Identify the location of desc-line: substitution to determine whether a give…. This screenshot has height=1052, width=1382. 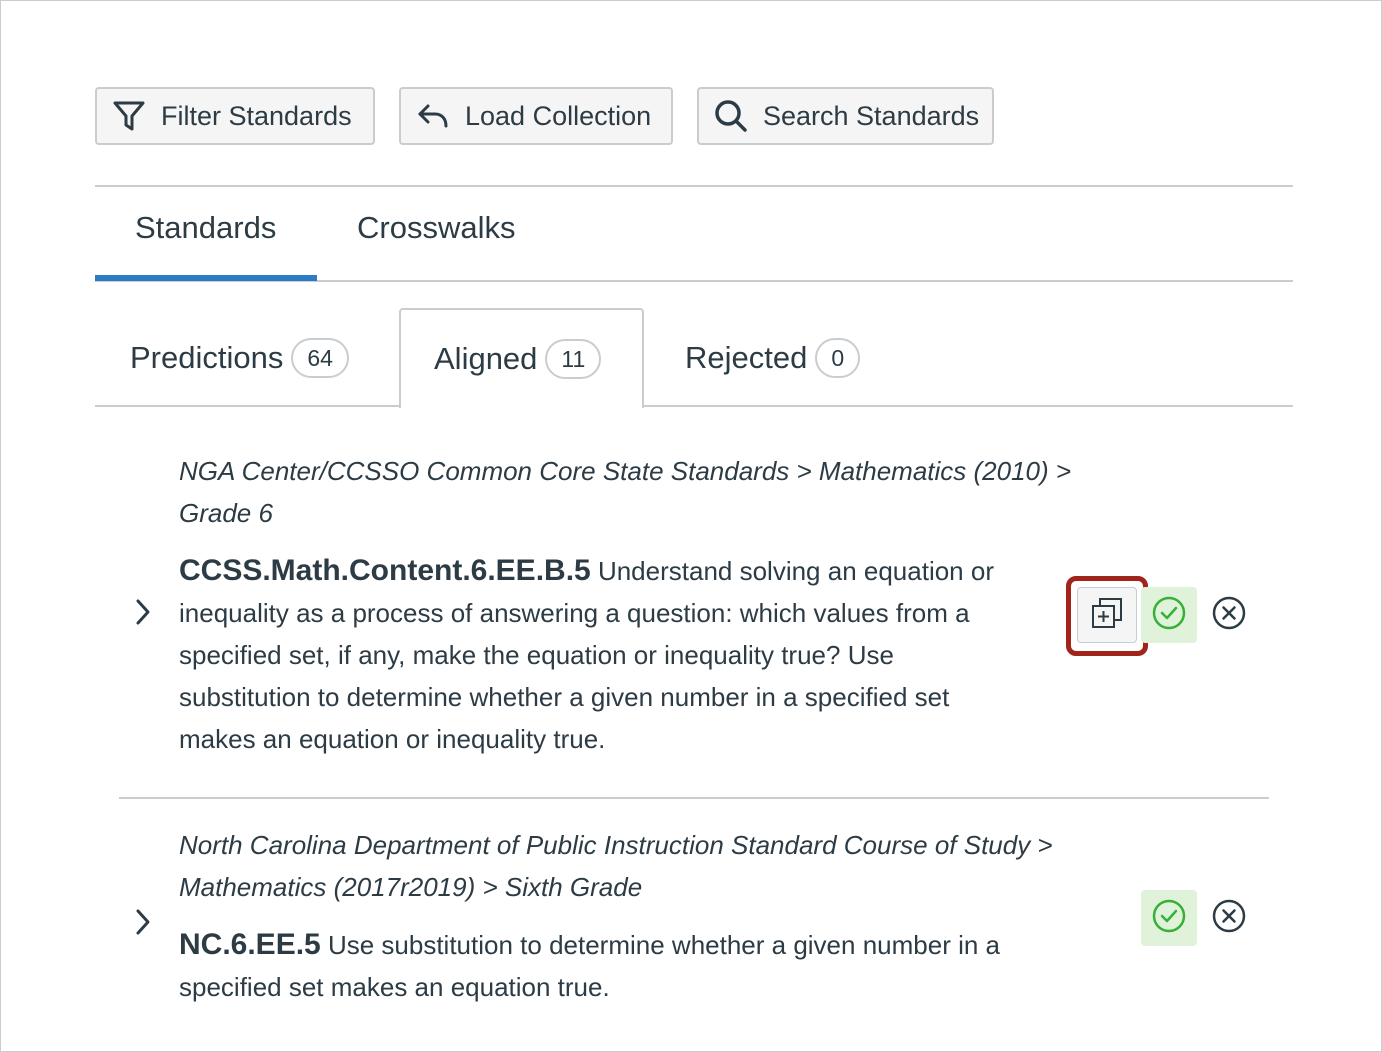
(564, 697).